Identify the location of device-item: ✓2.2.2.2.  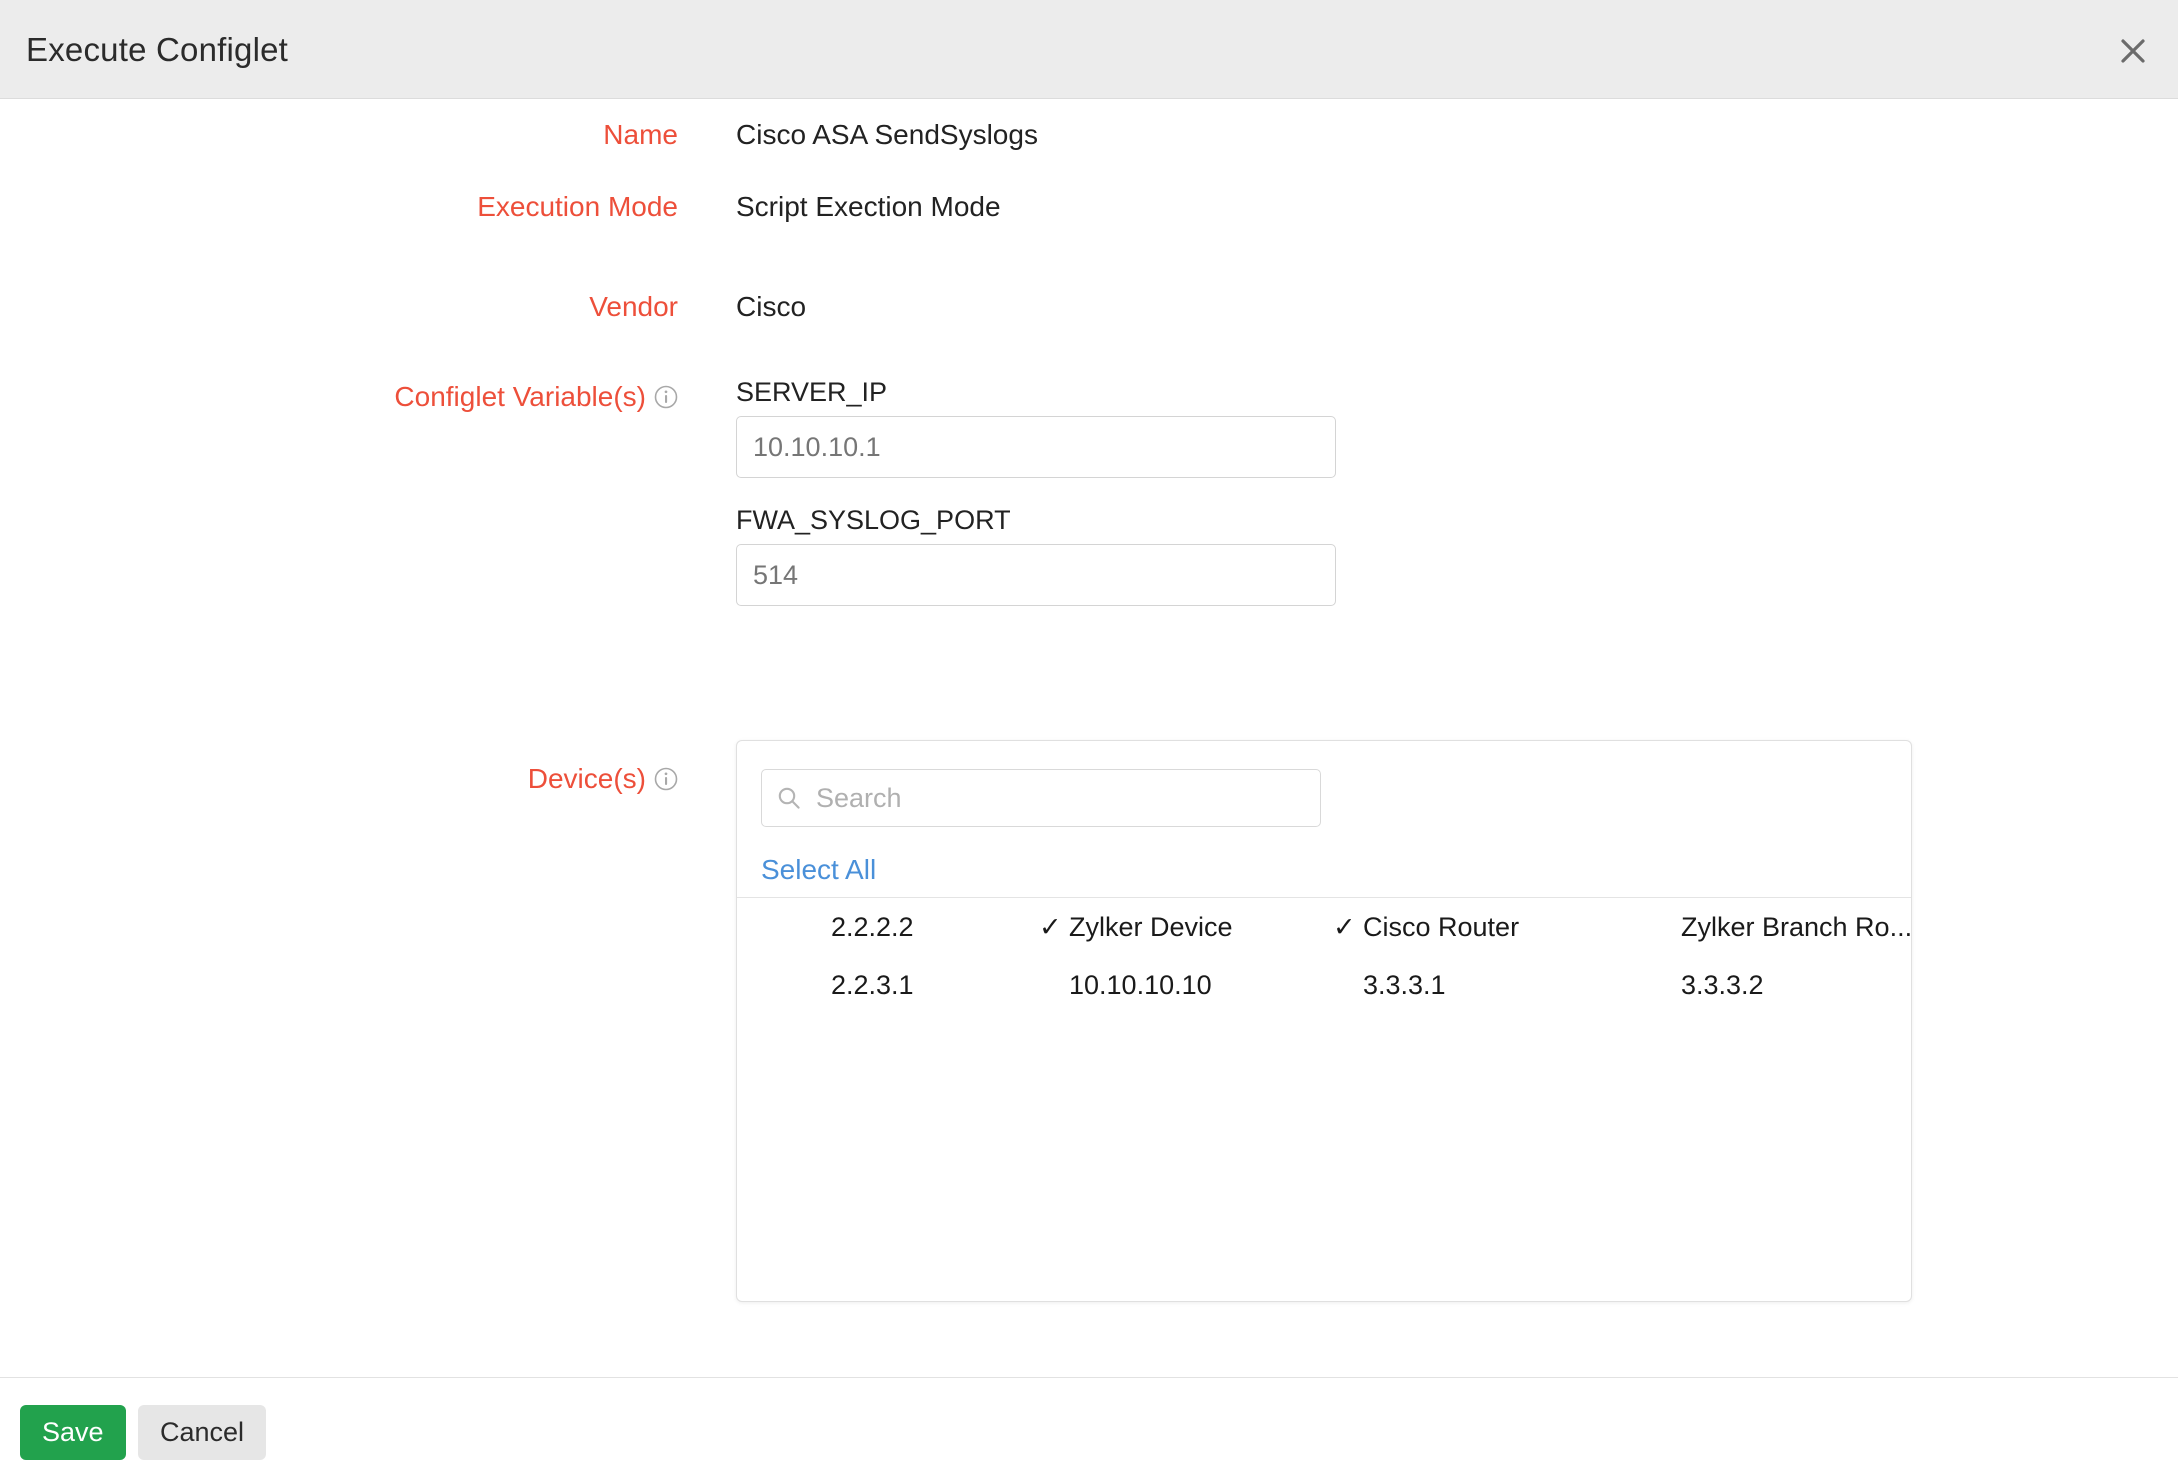
(857, 927).